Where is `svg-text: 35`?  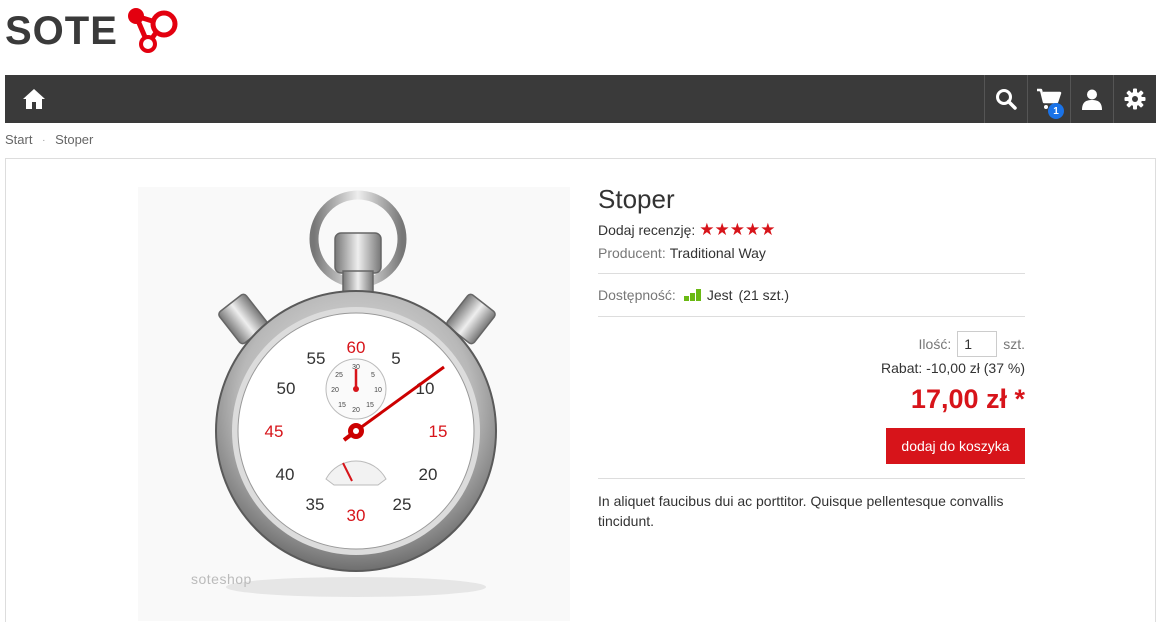
svg-text: 35 is located at coordinates (315, 504).